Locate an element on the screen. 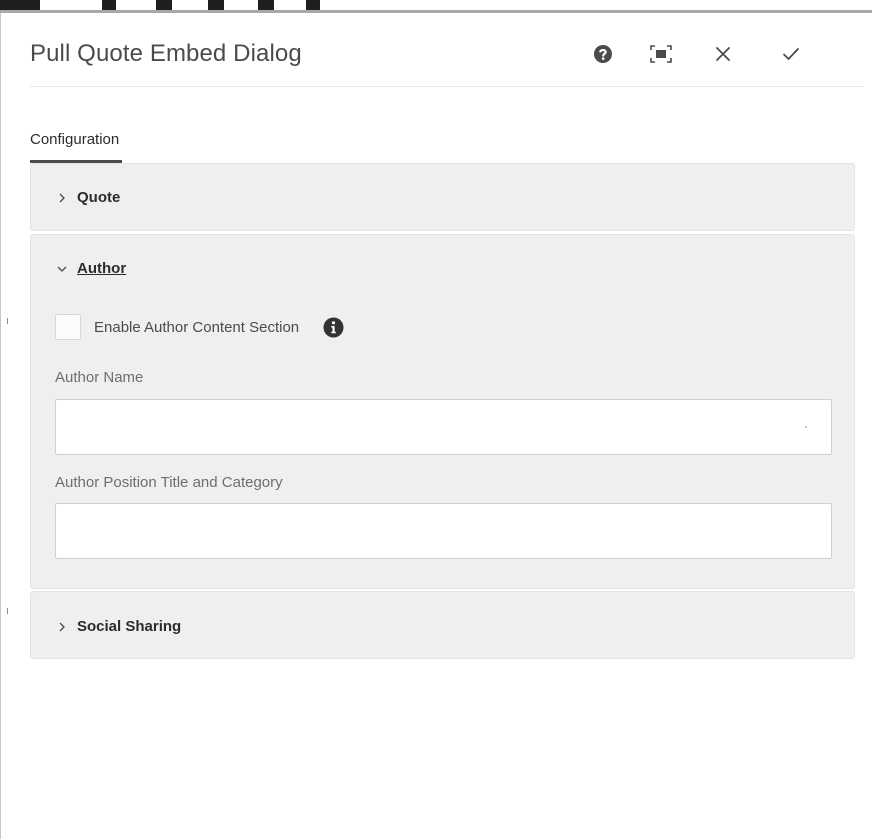 This screenshot has width=872, height=839. close-icon is located at coordinates (723, 54).